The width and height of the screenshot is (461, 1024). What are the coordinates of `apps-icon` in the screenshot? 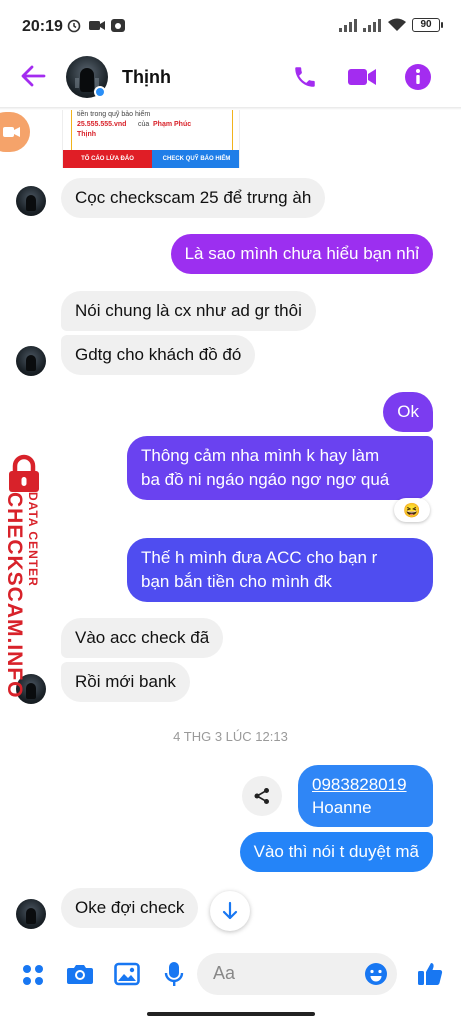 It's located at (33, 975).